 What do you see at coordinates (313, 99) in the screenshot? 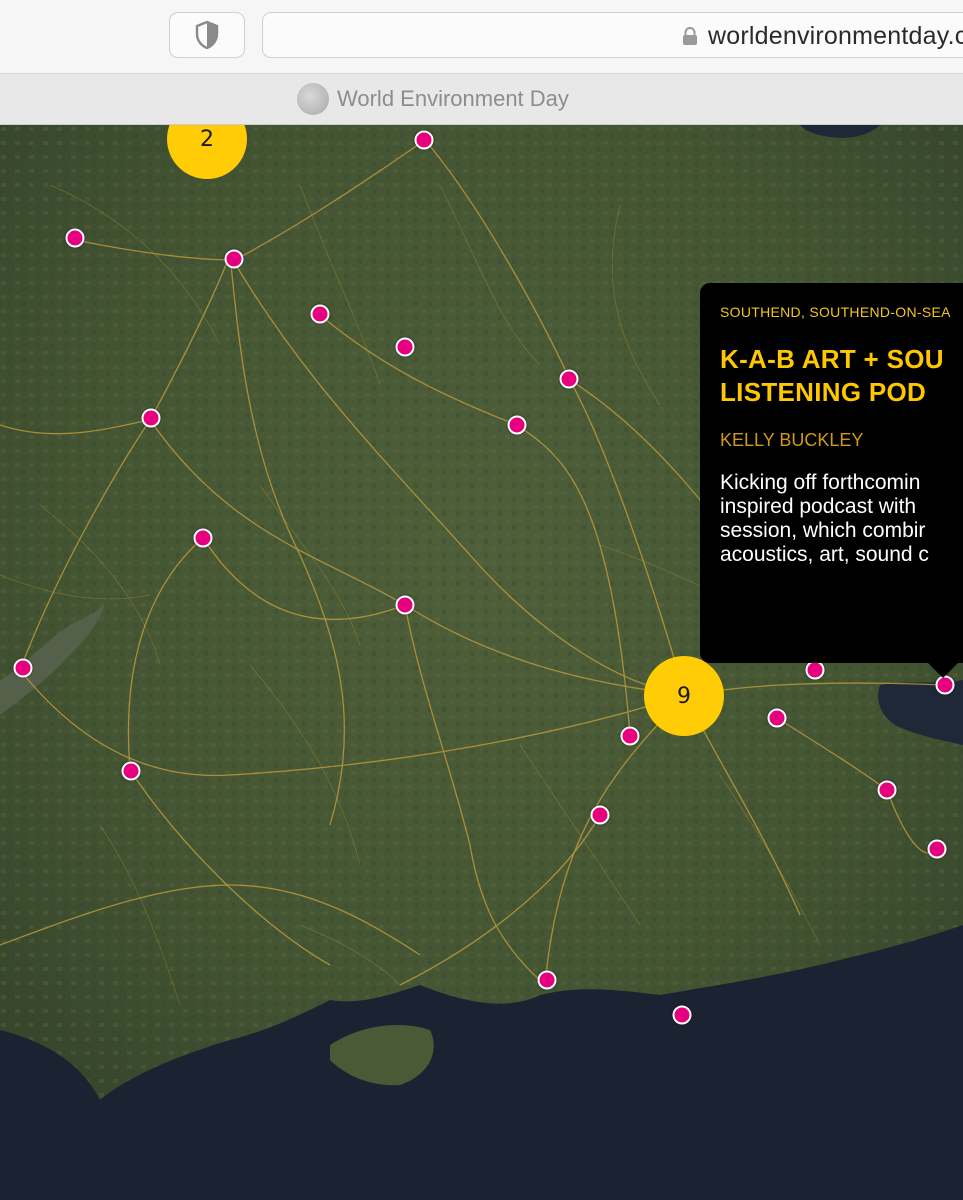
I see `globe-icon` at bounding box center [313, 99].